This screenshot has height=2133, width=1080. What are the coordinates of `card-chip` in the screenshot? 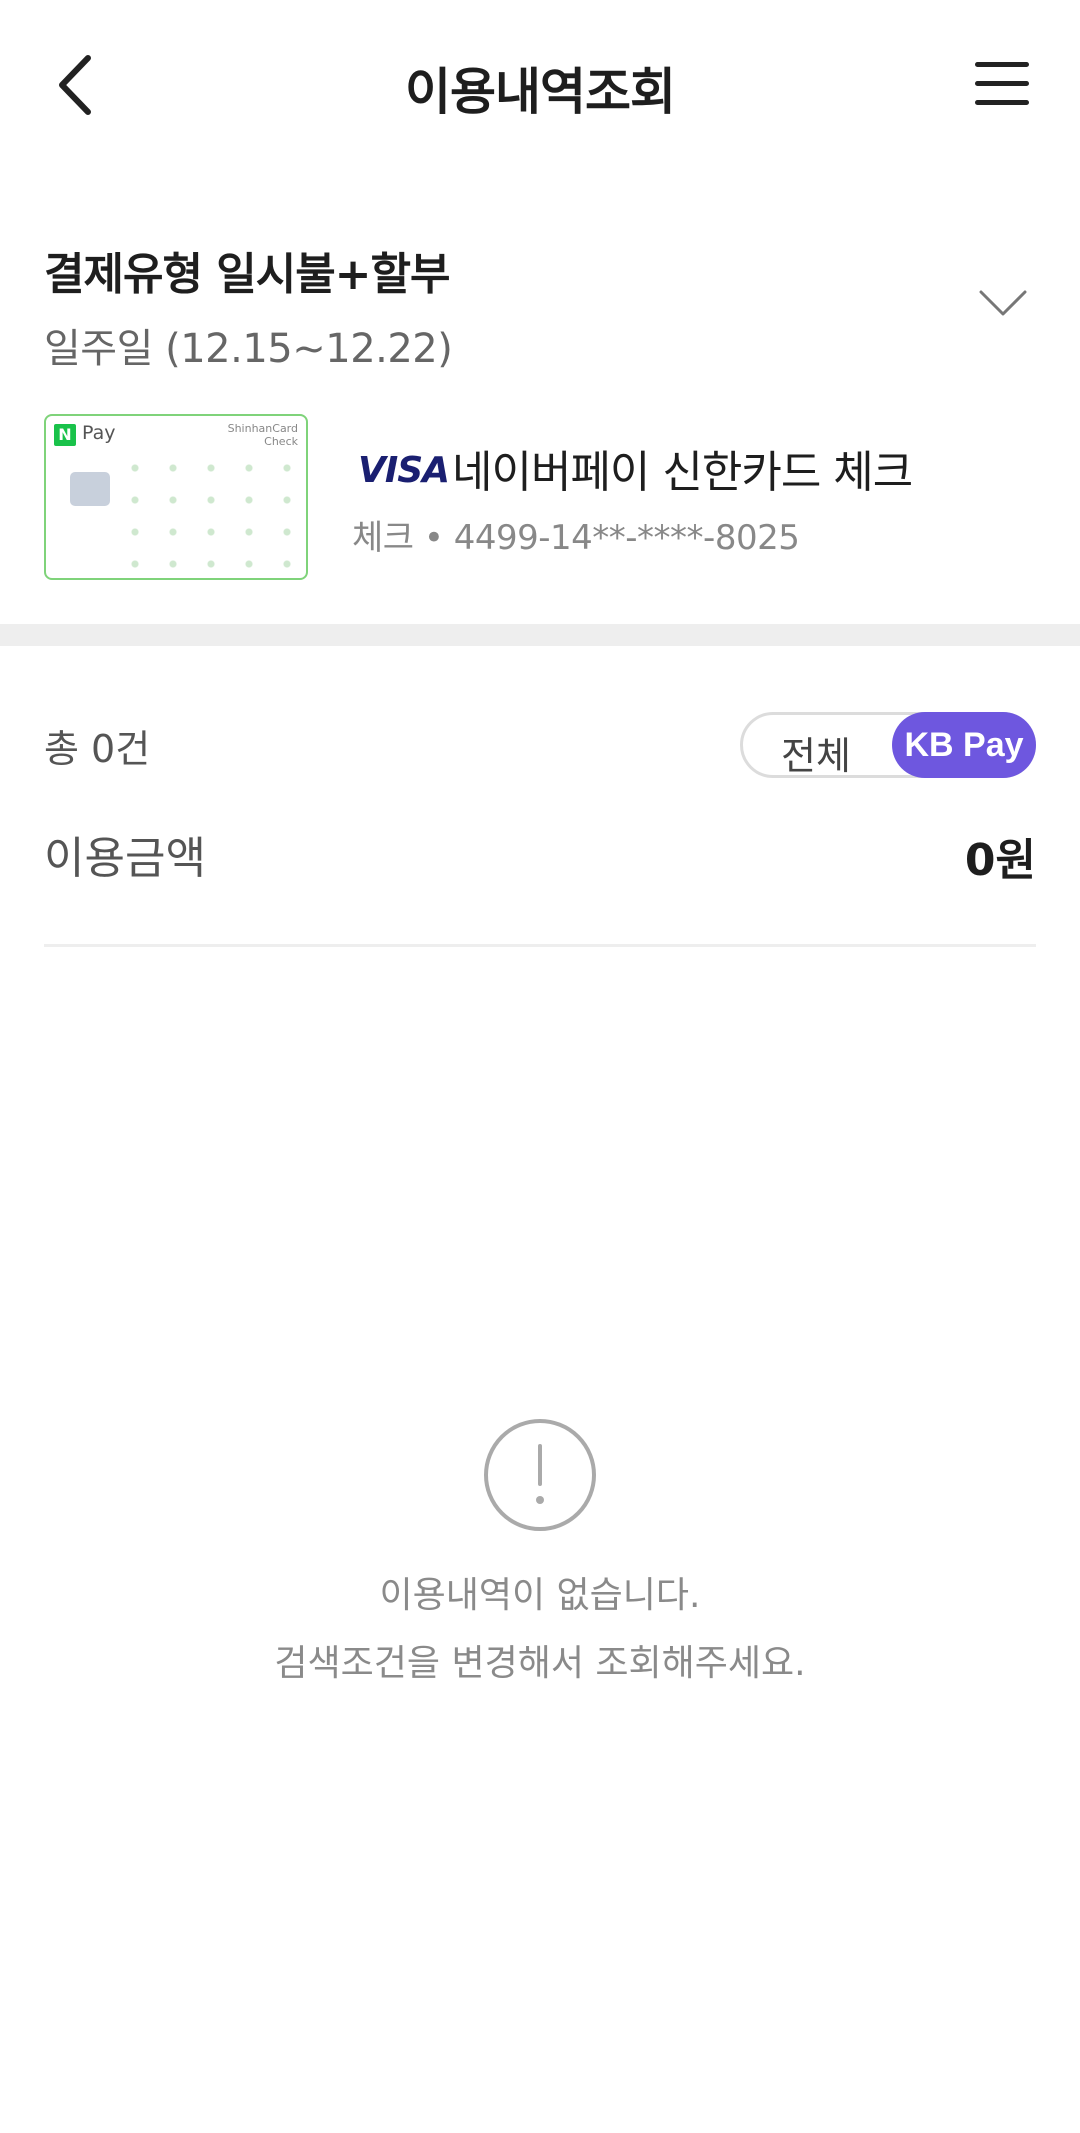 It's located at (90, 489).